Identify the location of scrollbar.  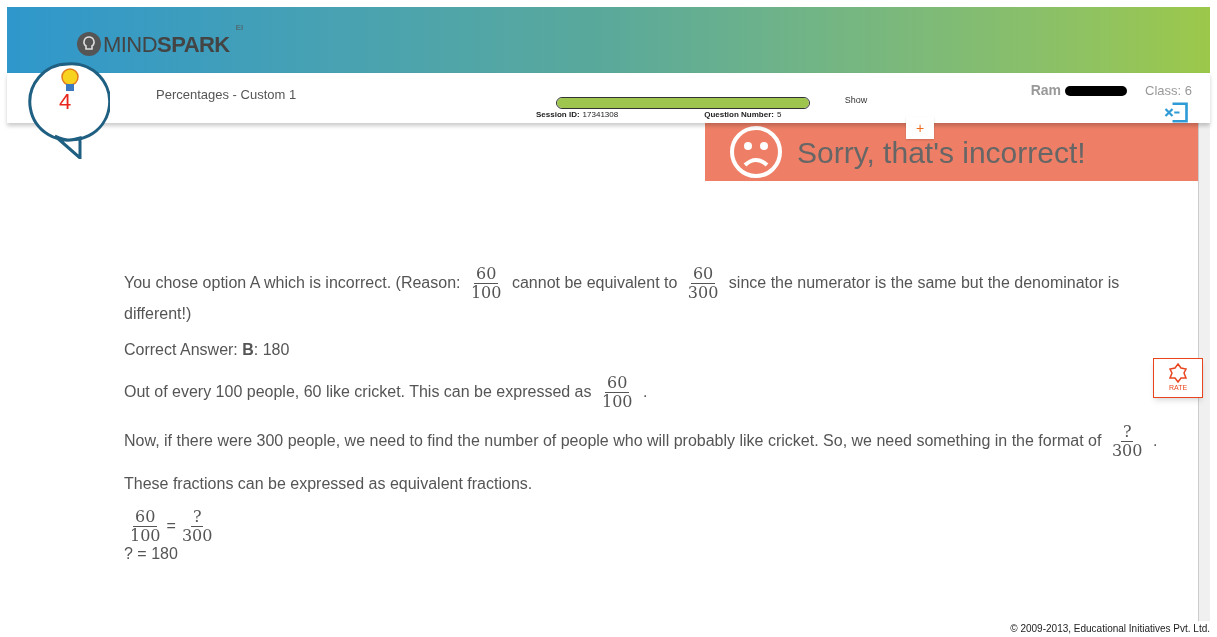
(1204, 372).